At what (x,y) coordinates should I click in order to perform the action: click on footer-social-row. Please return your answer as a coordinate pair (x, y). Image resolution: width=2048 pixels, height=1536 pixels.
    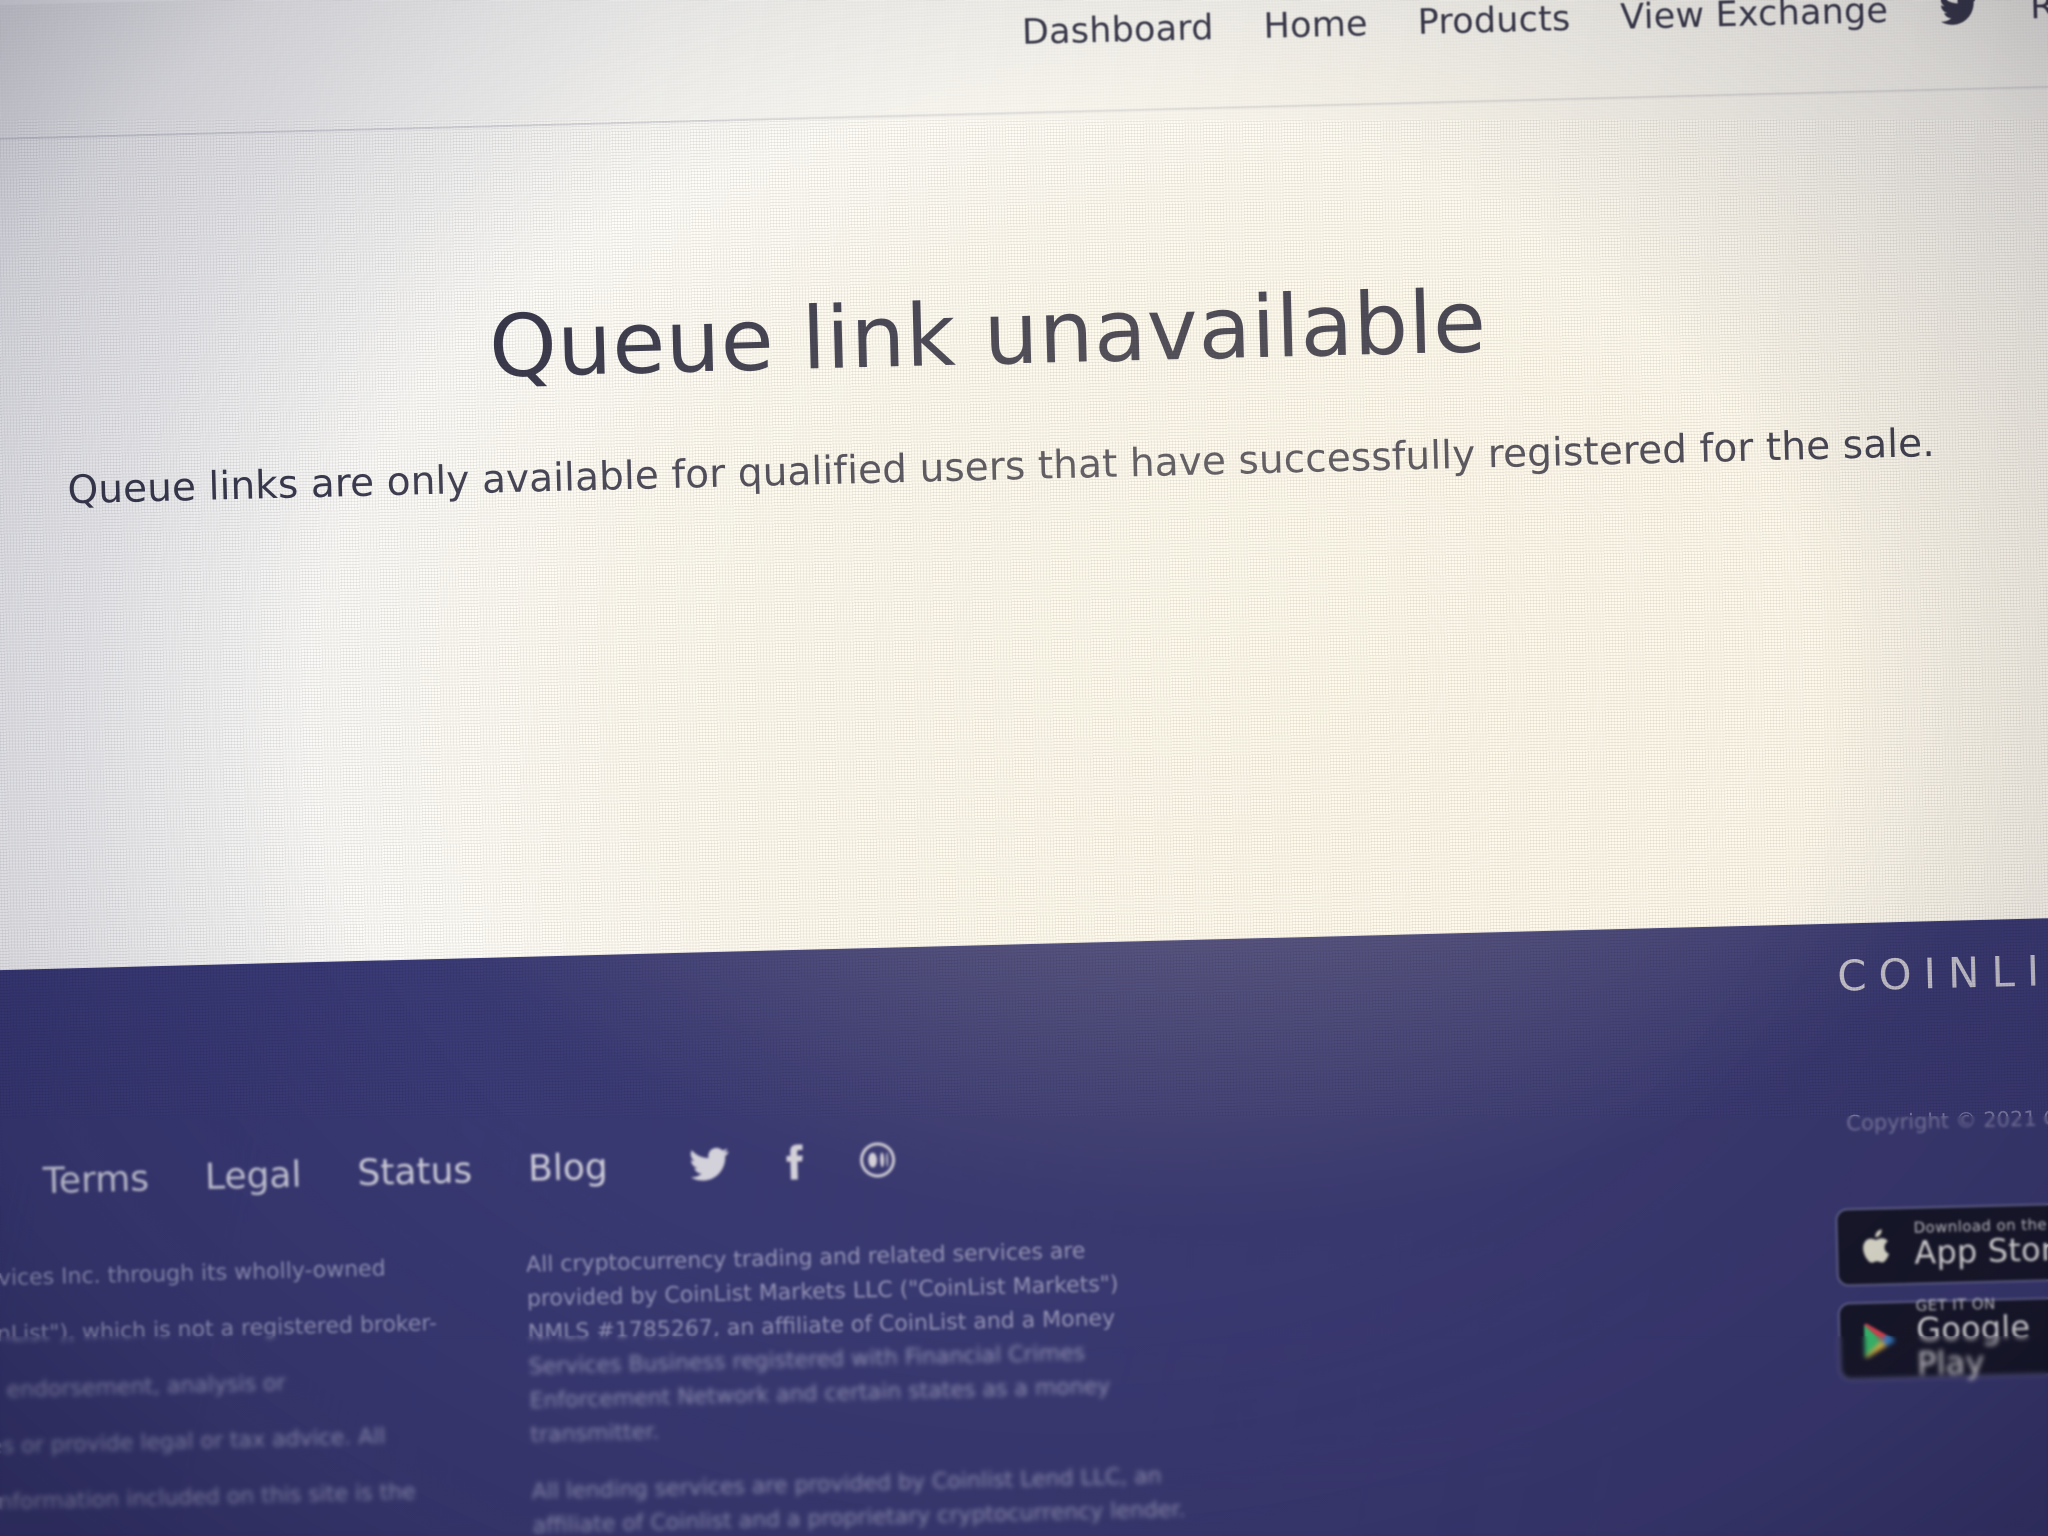
    Looking at the image, I should click on (793, 1161).